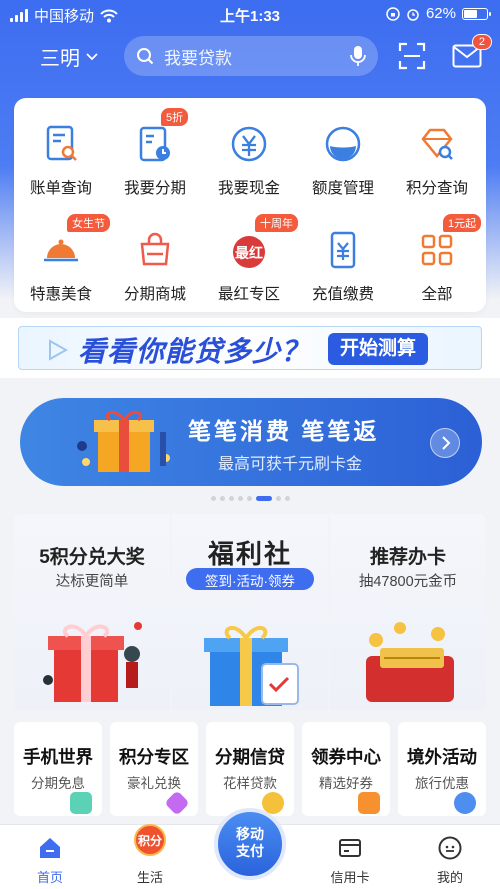 The width and height of the screenshot is (500, 889). Describe the element at coordinates (407, 557) in the screenshot. I see `feature-title: 推荐办卡` at that location.